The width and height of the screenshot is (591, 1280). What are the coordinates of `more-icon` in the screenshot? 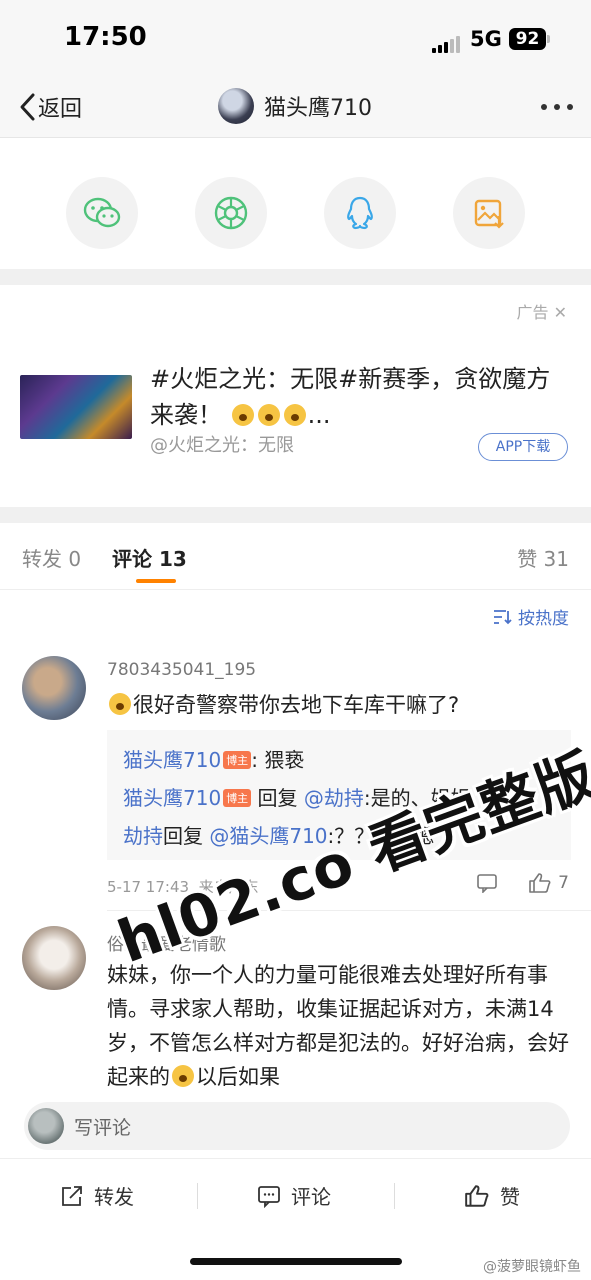 It's located at (553, 107).